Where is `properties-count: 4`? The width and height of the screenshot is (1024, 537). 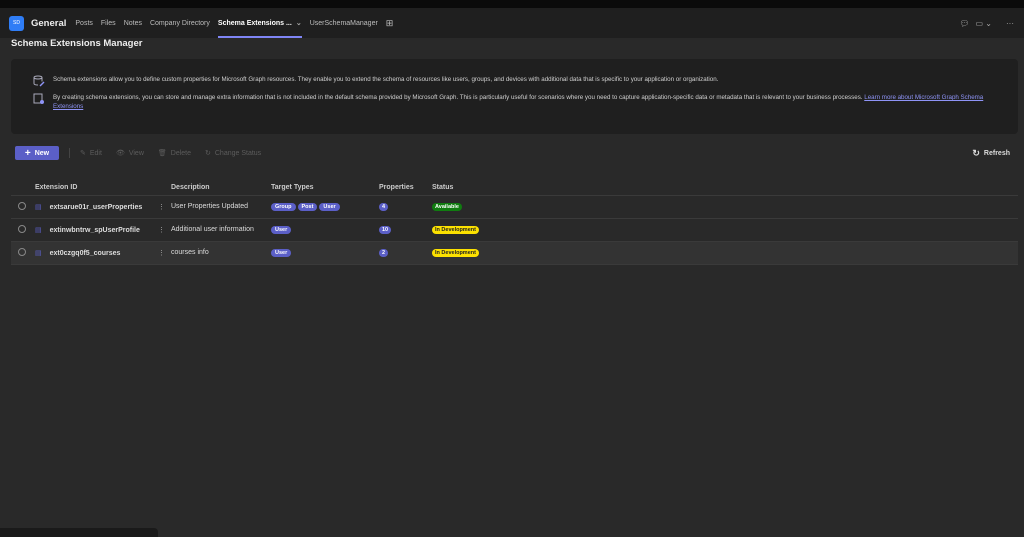 properties-count: 4 is located at coordinates (384, 207).